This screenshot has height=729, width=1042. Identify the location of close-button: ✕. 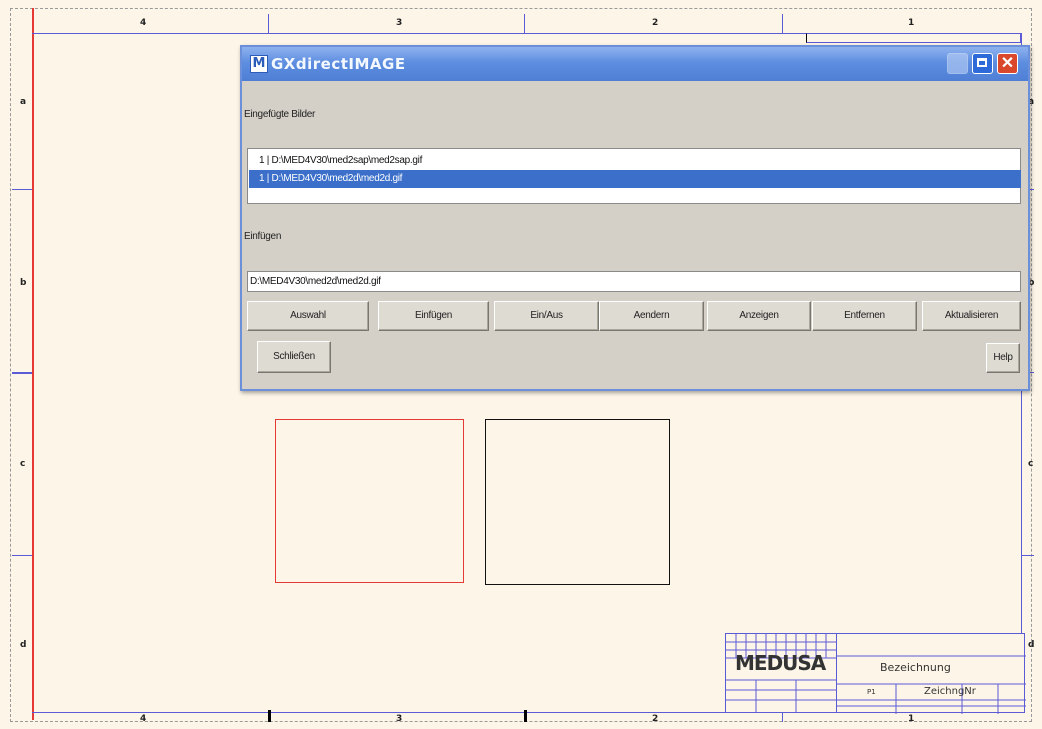
(1007, 63).